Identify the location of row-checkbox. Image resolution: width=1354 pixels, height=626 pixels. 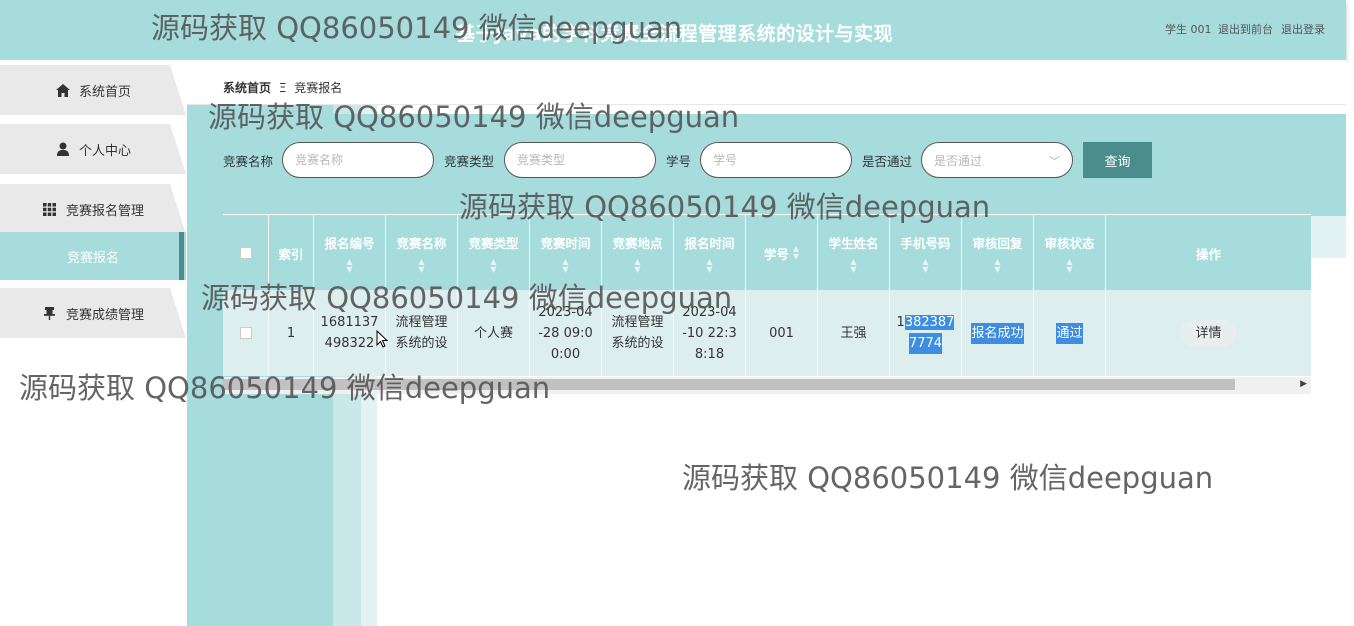
(245, 333).